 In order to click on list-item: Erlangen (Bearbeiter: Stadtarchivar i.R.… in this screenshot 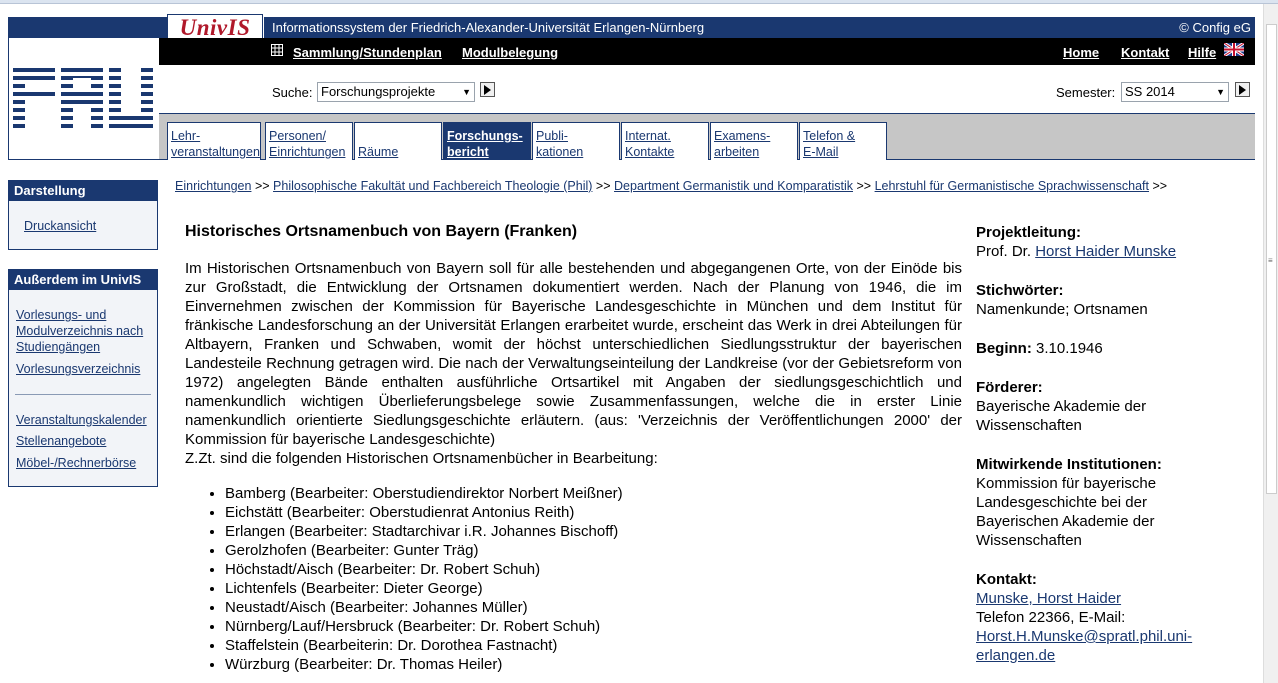, I will do `click(424, 531)`.